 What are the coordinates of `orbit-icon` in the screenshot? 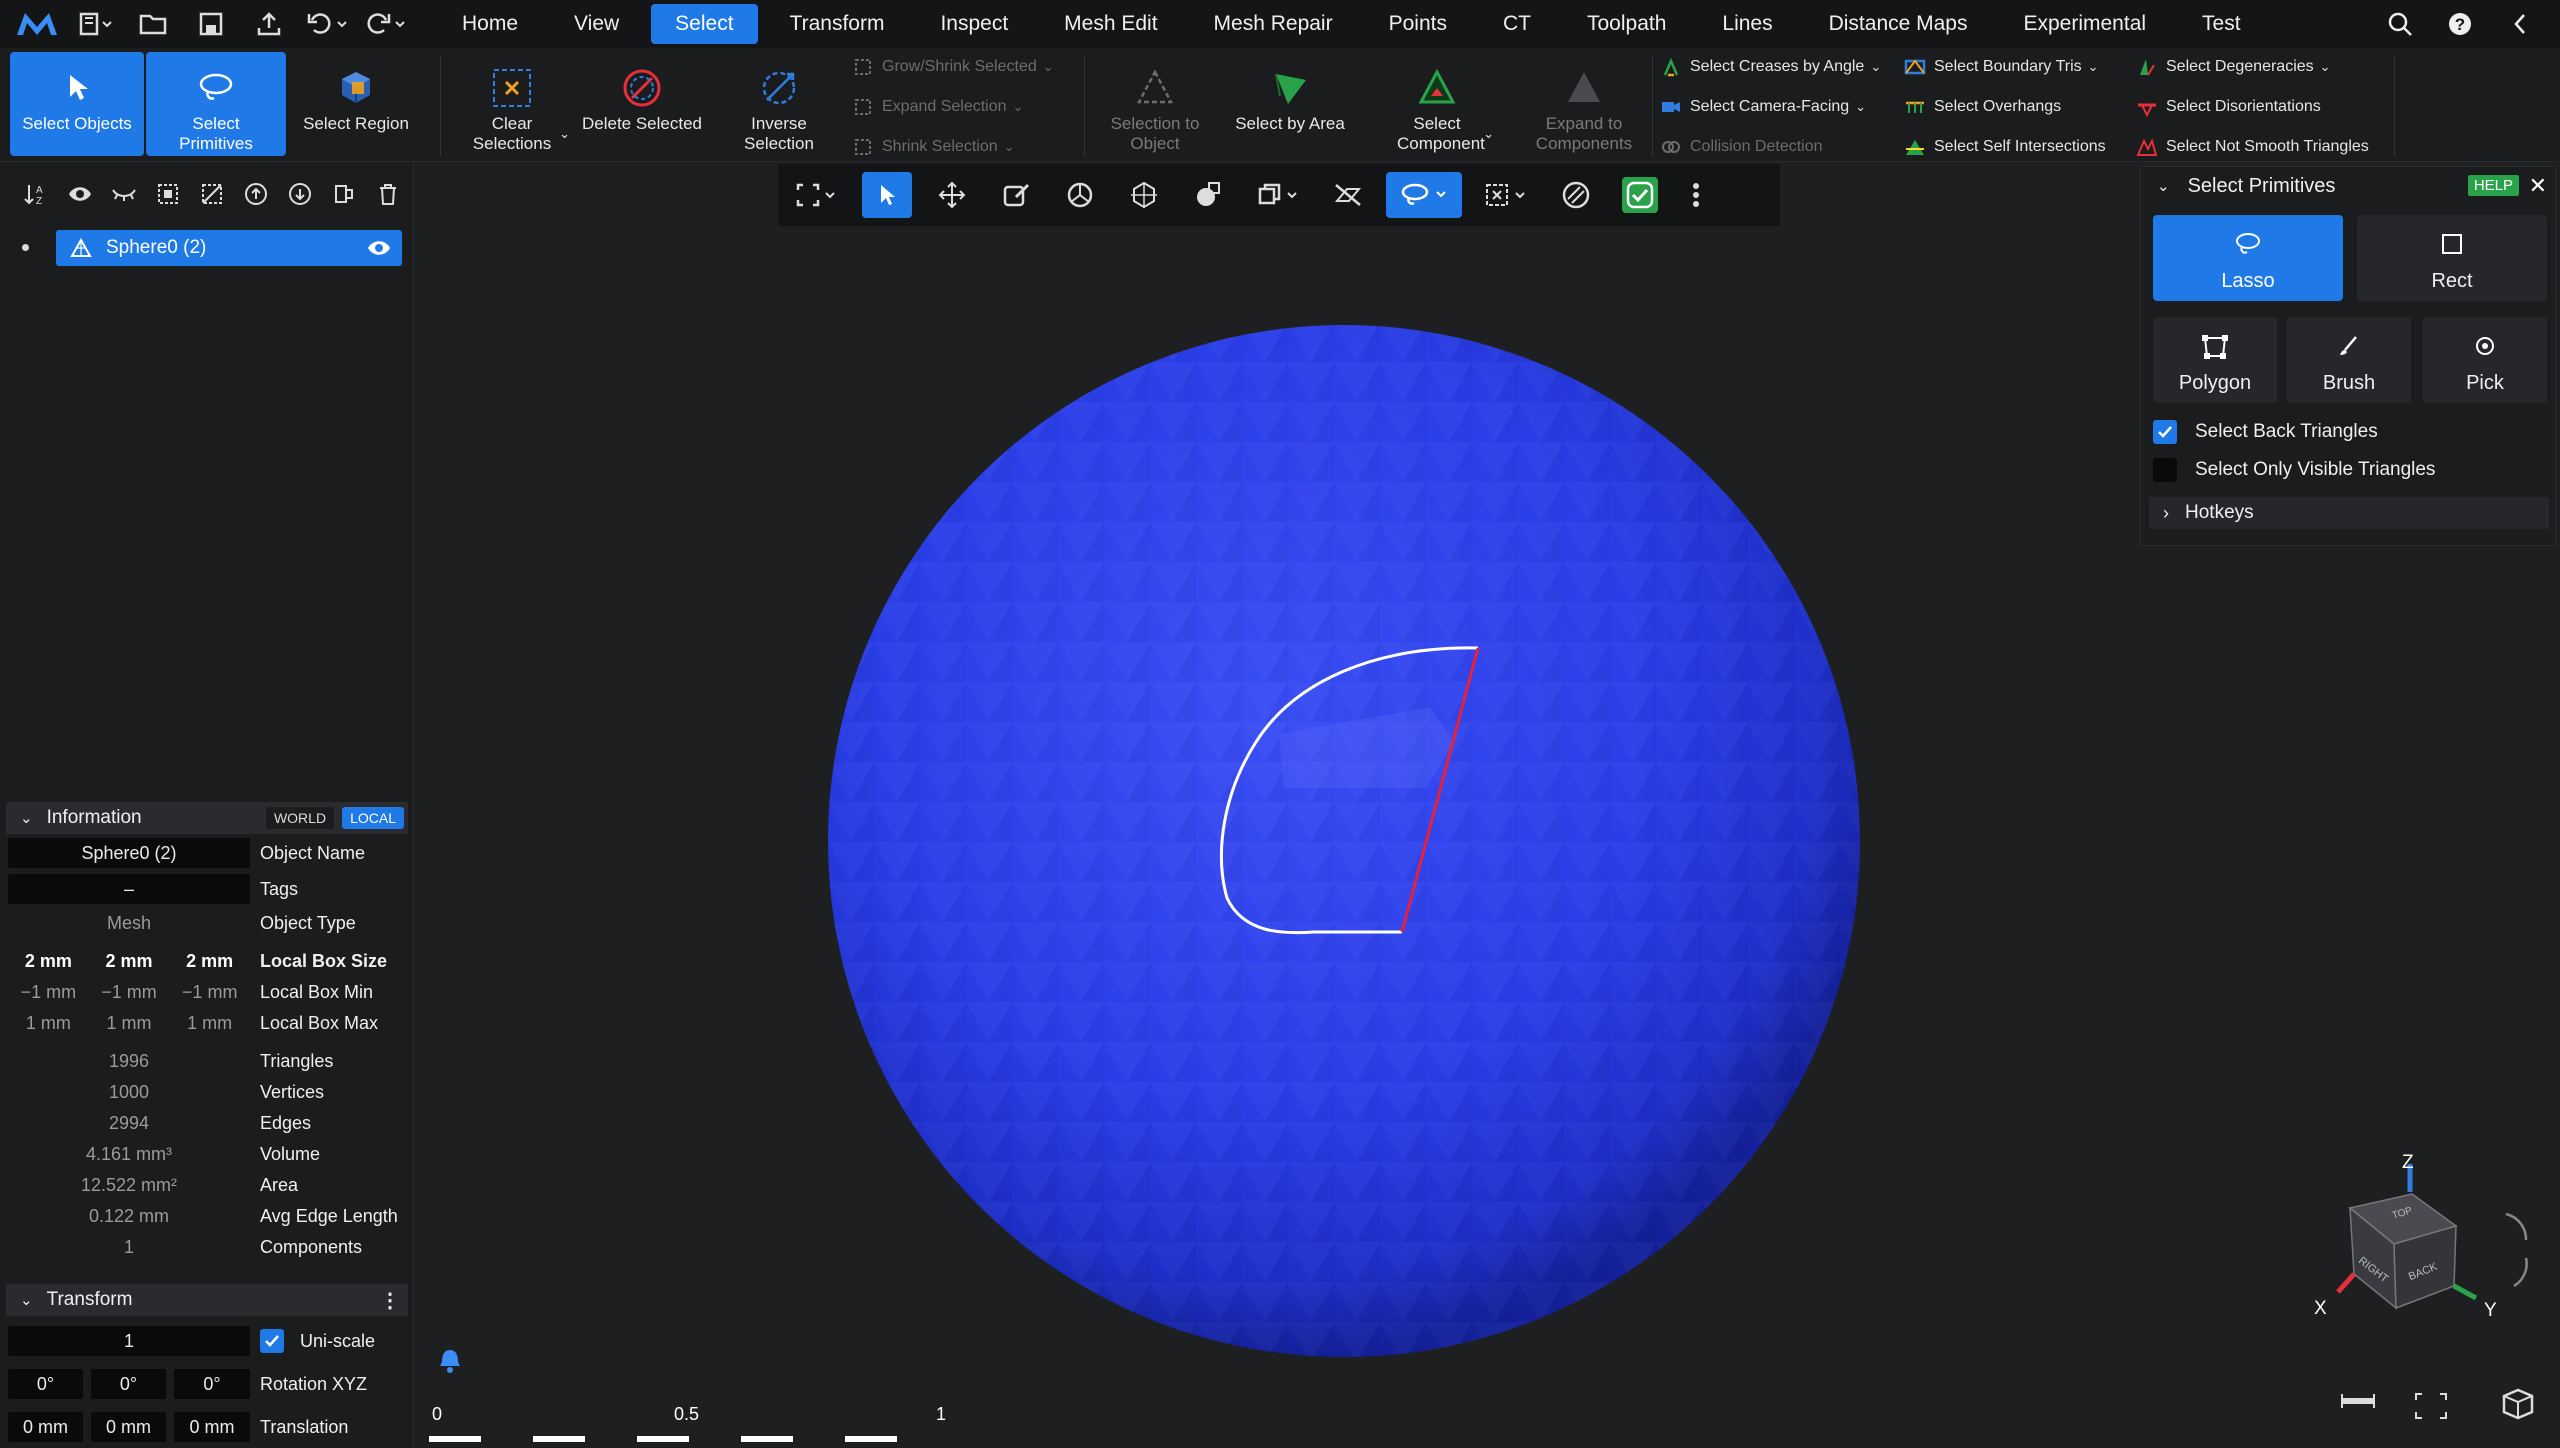 It's located at (1080, 195).